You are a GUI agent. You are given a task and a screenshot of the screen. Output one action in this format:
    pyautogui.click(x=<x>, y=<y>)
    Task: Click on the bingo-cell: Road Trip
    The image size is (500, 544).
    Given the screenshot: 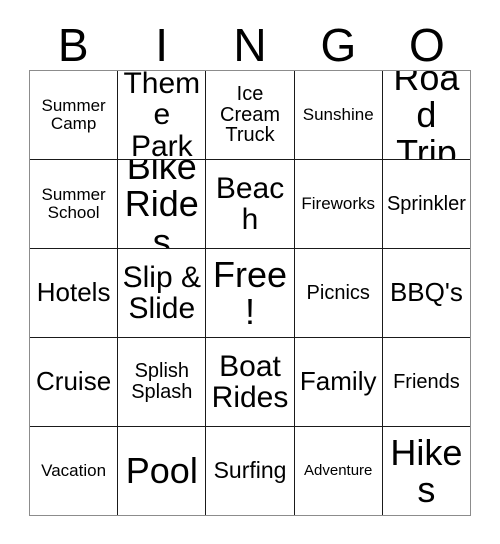 What is the action you would take?
    pyautogui.click(x=426, y=115)
    